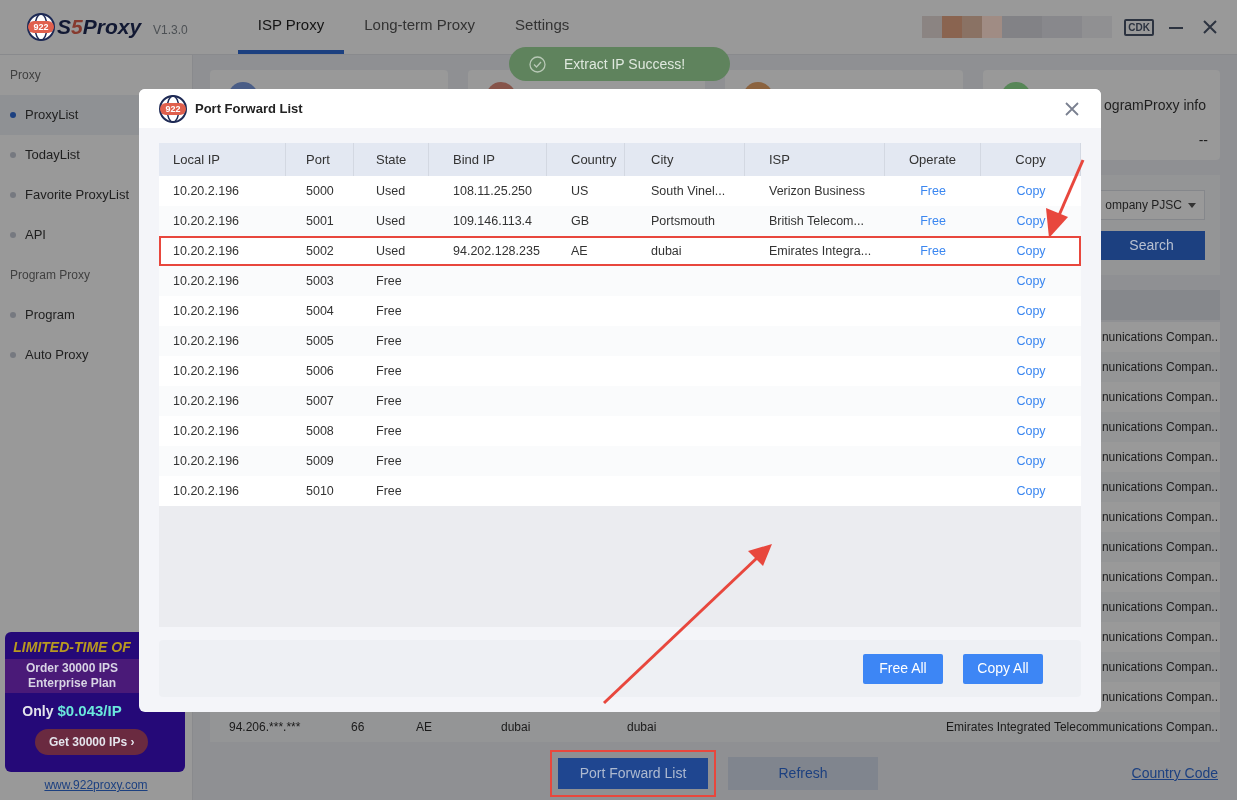  I want to click on table-cell-text: 109.146.113.4, so click(492, 221).